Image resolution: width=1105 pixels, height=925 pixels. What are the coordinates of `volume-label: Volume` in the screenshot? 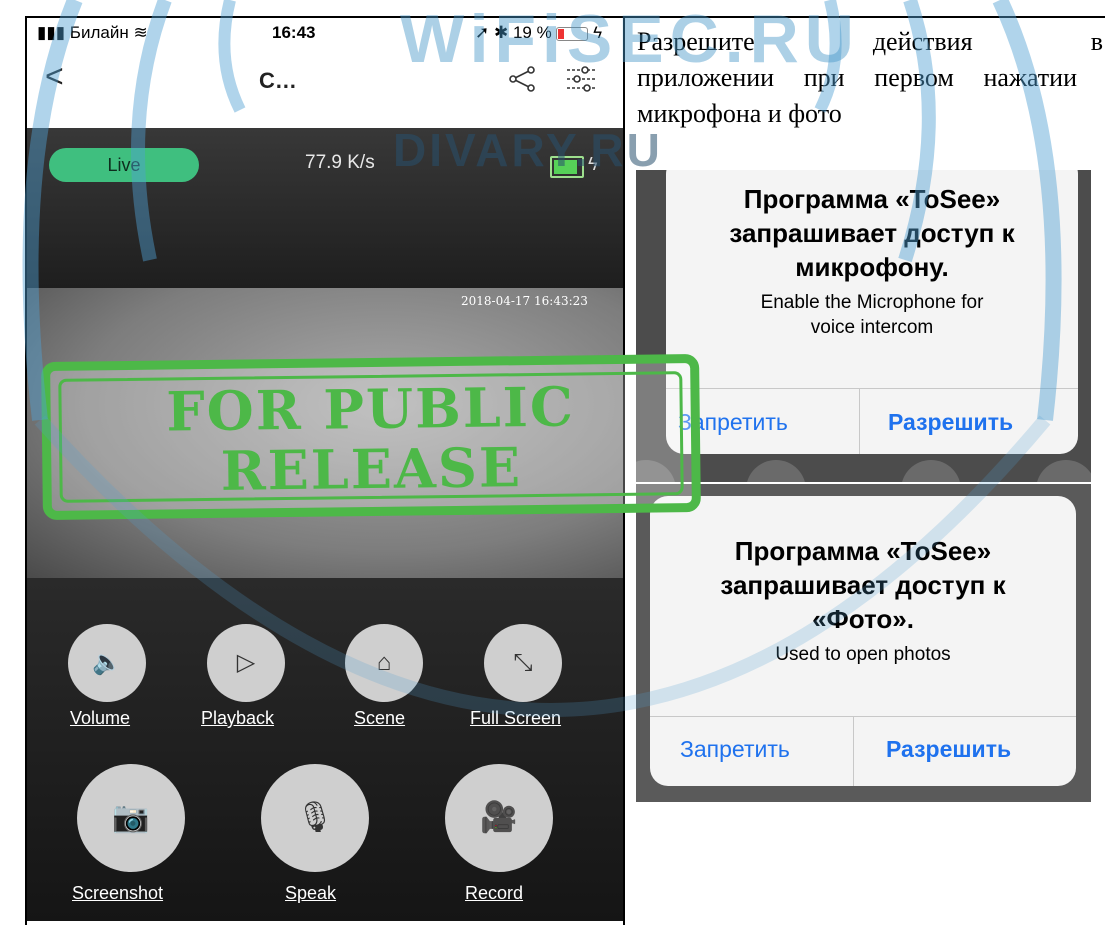 It's located at (100, 718).